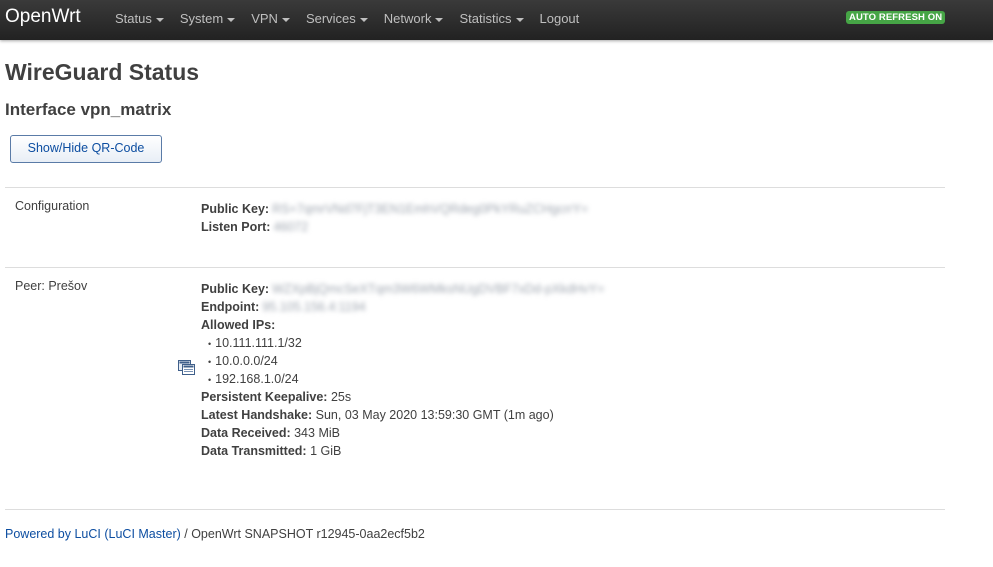 The width and height of the screenshot is (993, 567). Describe the element at coordinates (317, 433) in the screenshot. I see `data-received-value: 343 MiB` at that location.